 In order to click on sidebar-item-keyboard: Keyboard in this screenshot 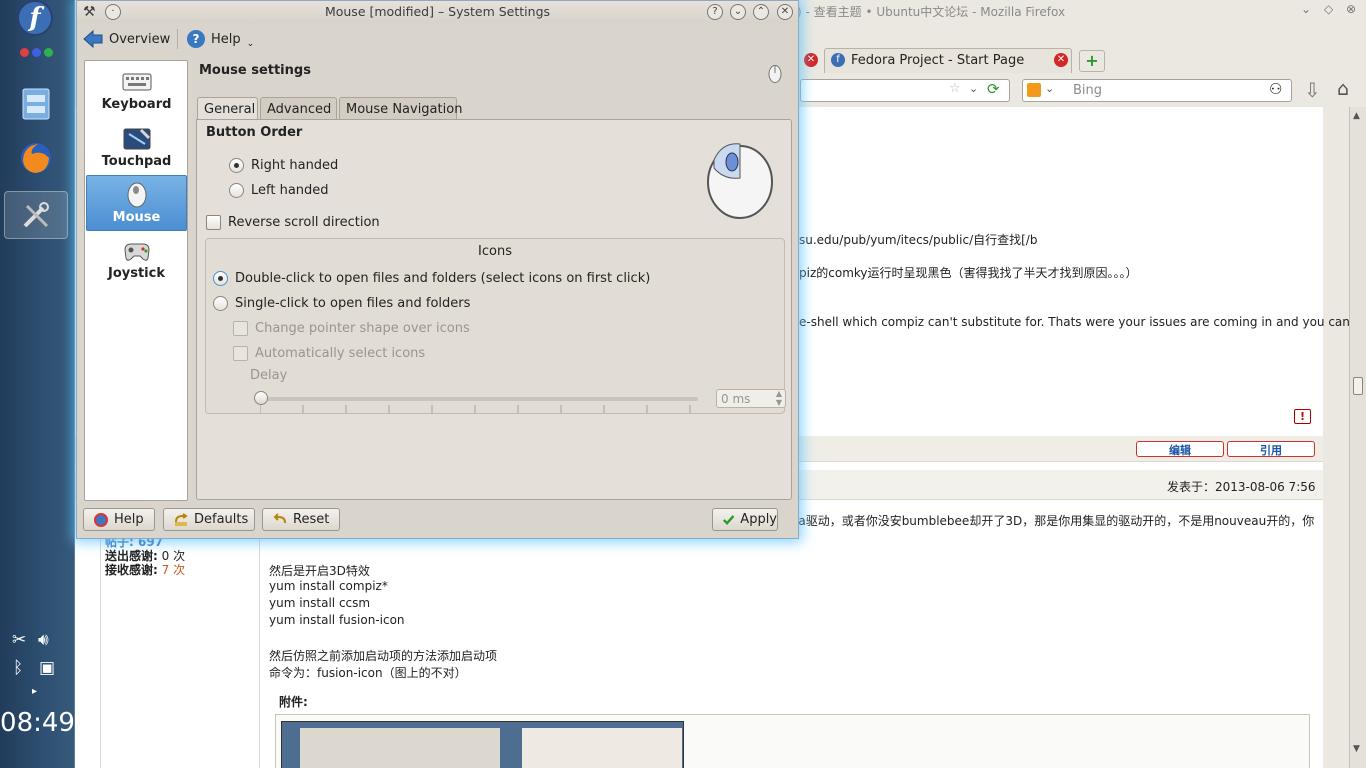, I will do `click(136, 91)`.